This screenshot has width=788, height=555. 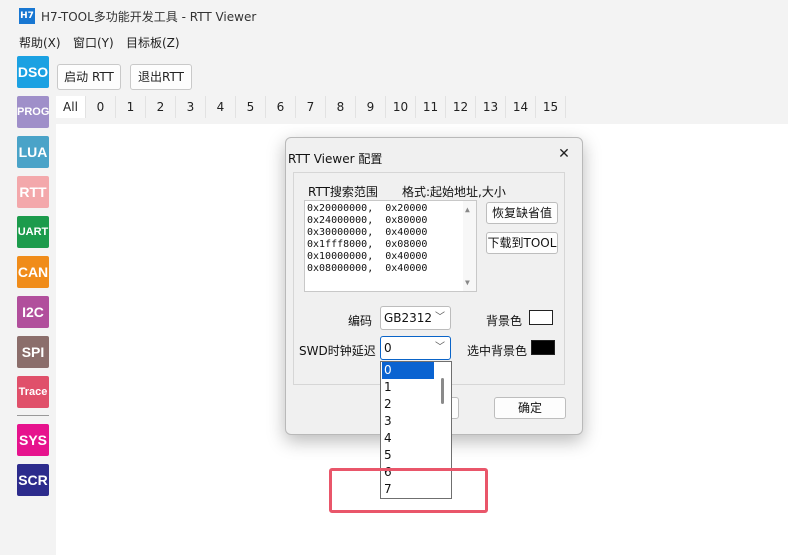 What do you see at coordinates (394, 16) in the screenshot?
I see `title-bar: H7 H7-TOOL多功能开发工具 - RTT Viewer` at bounding box center [394, 16].